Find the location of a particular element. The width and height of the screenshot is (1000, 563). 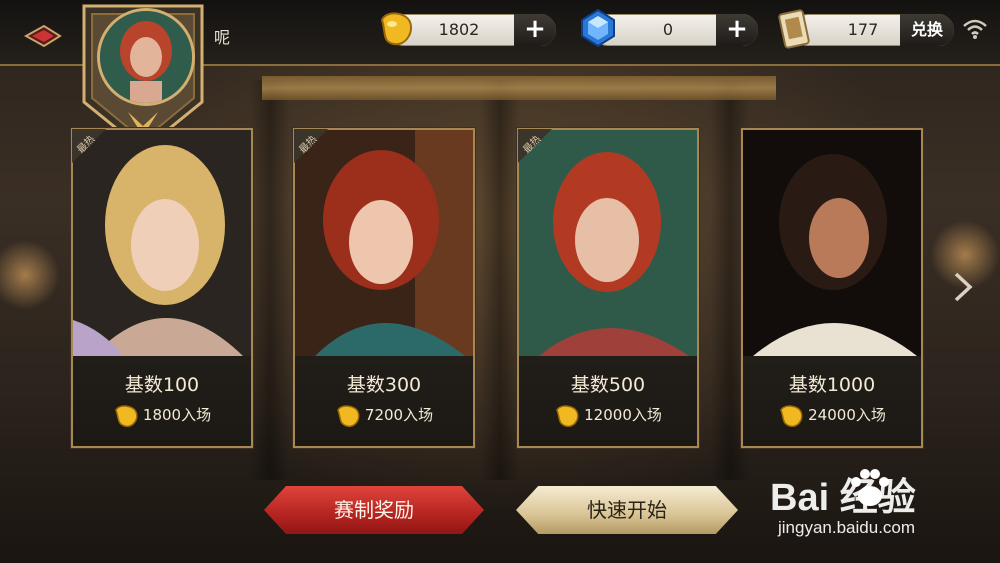

baidu-watermark: Bai 经验 jingyan.baidu.com is located at coordinates (876, 506).